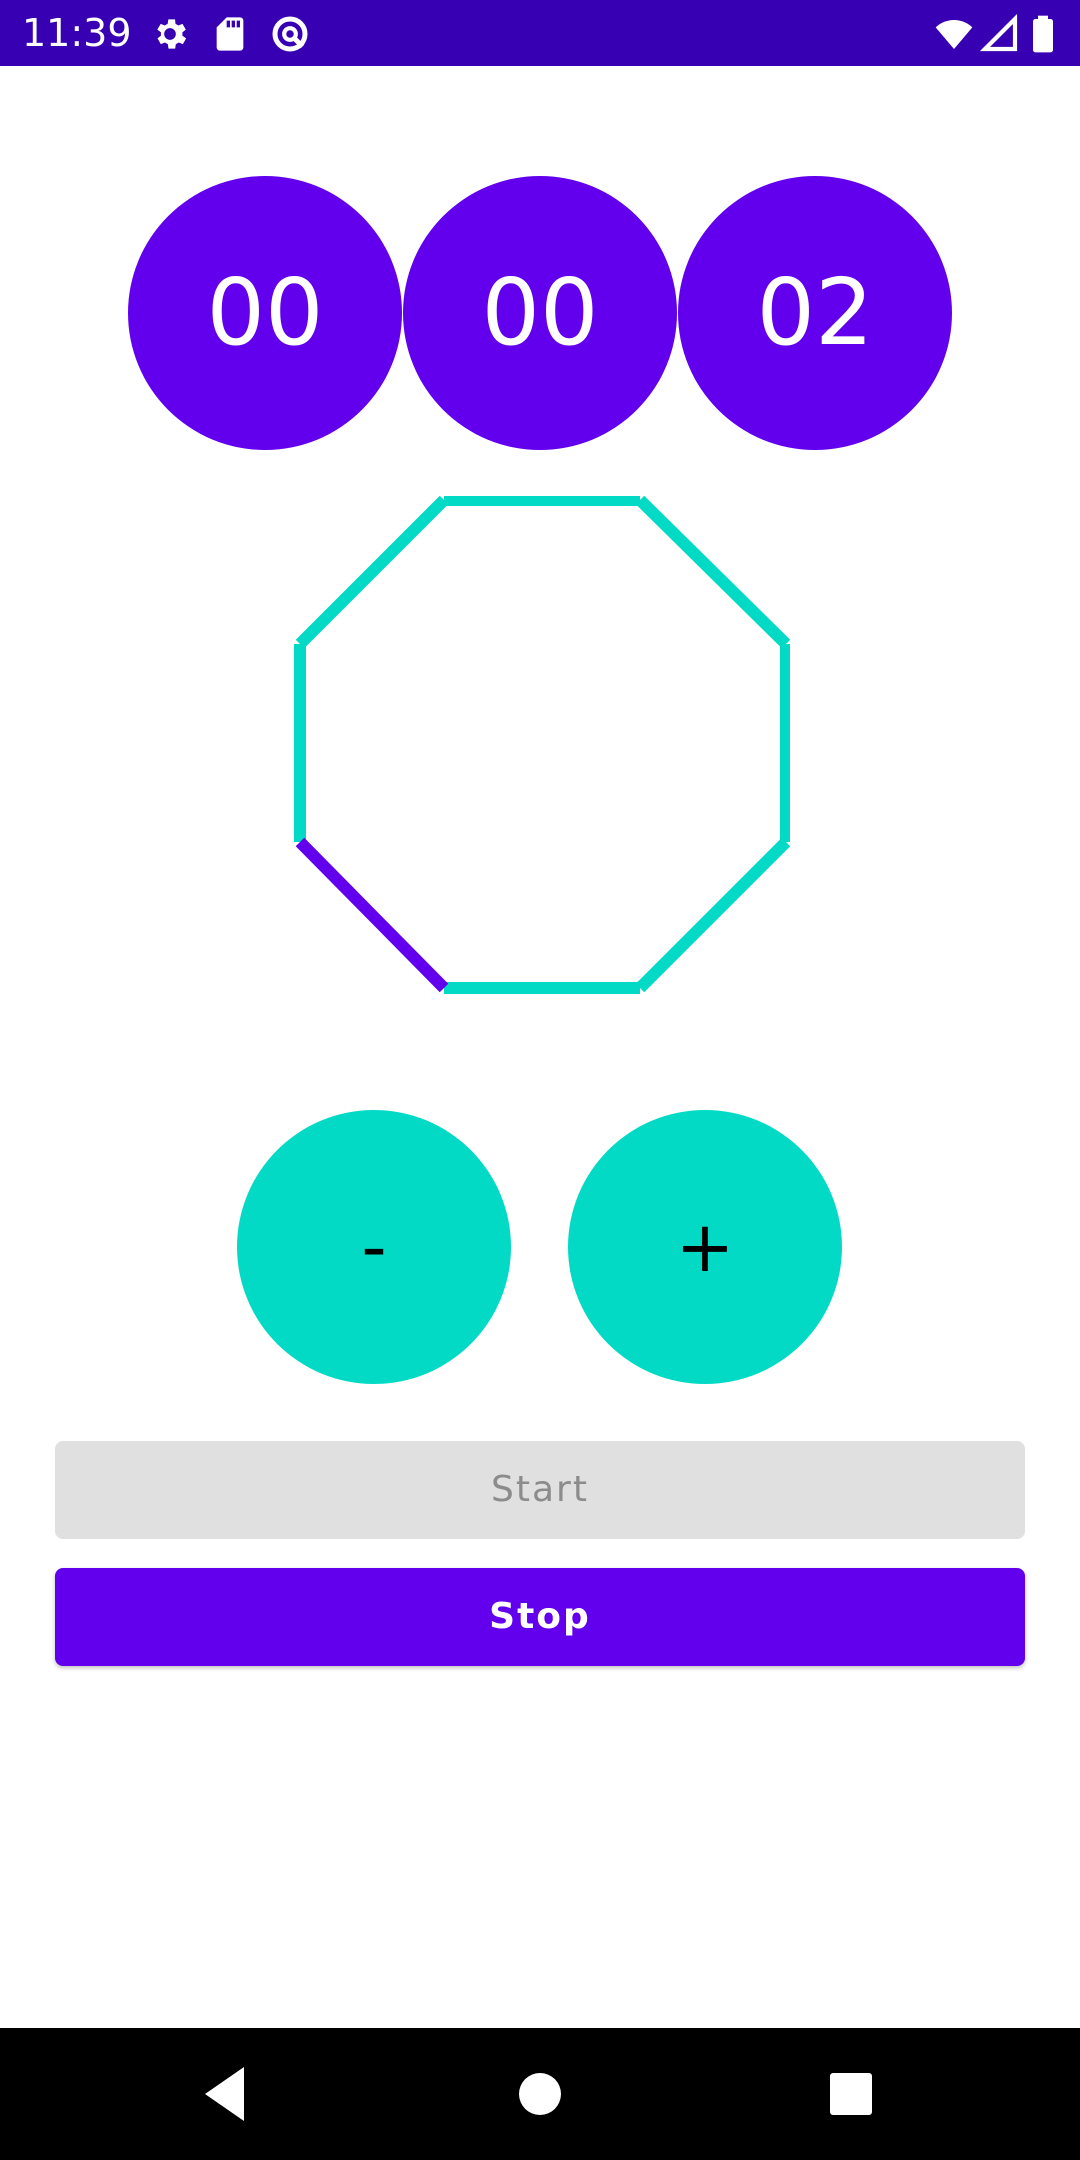  Describe the element at coordinates (999, 33) in the screenshot. I see `cell-signal-icon` at that location.